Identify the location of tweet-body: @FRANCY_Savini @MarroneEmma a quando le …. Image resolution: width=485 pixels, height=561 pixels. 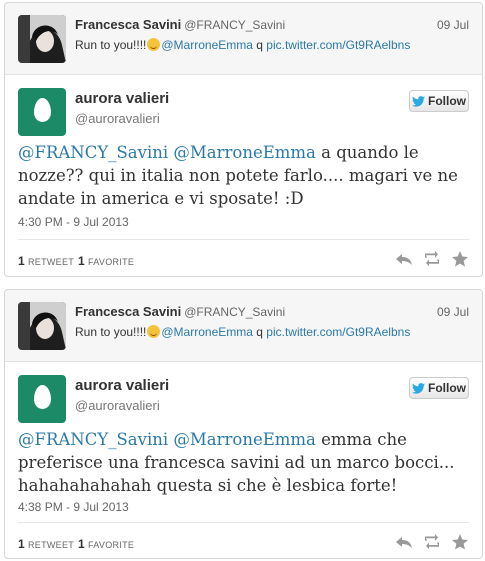
(245, 175).